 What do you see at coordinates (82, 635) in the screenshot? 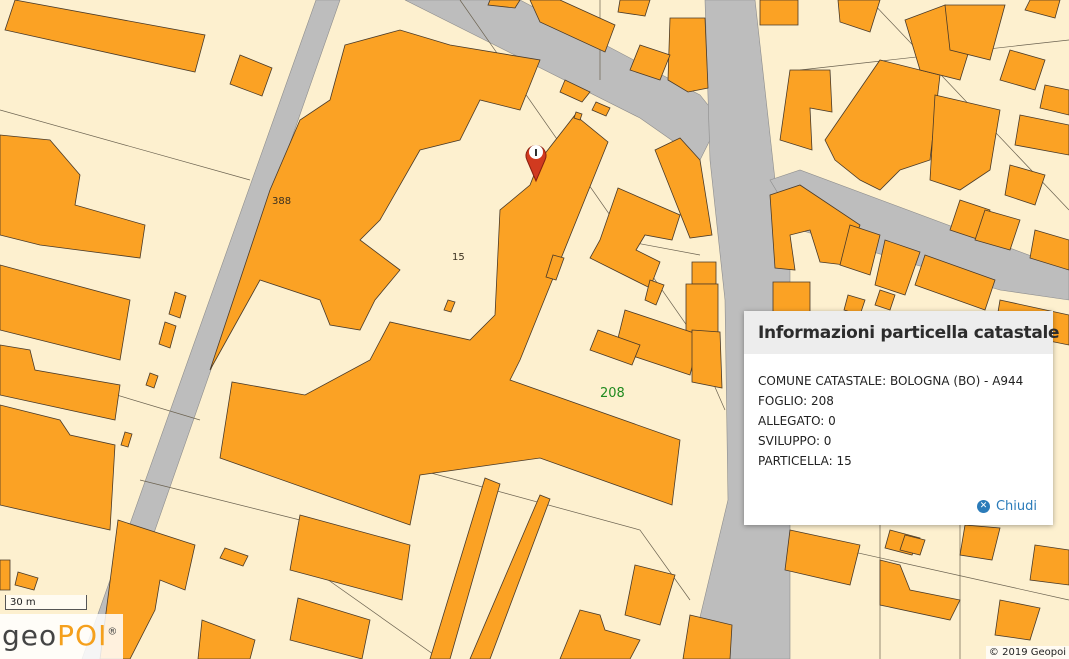
I see `logo-suffix: POI` at bounding box center [82, 635].